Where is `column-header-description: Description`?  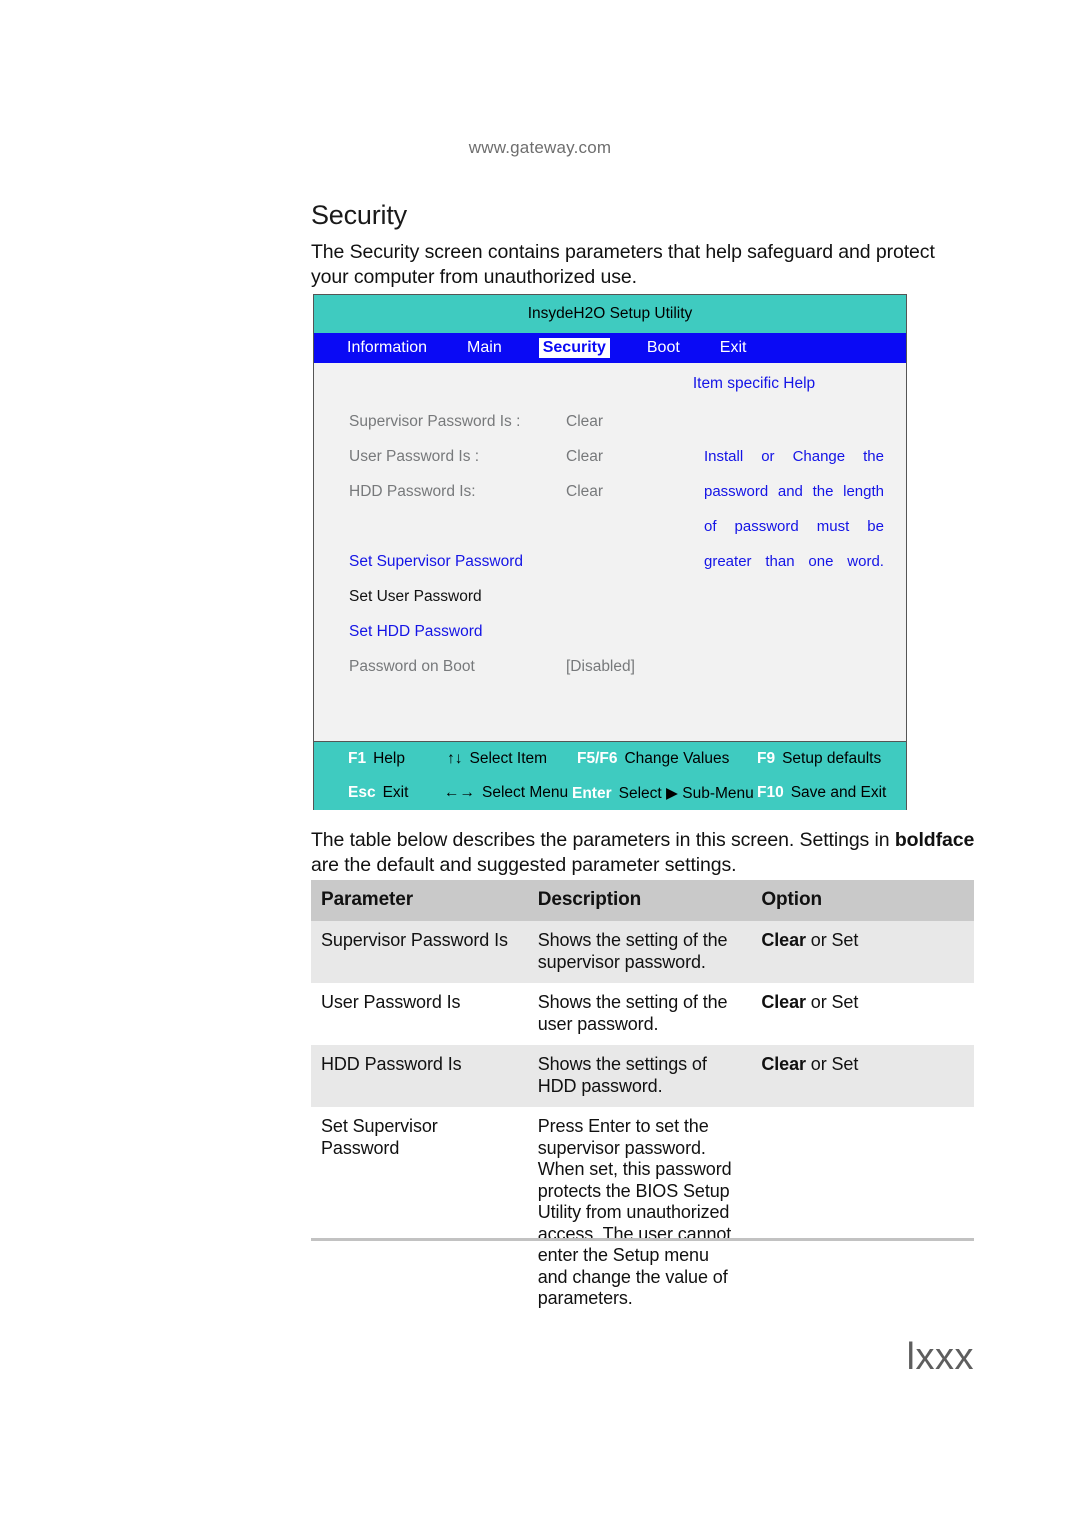 column-header-description: Description is located at coordinates (639, 900).